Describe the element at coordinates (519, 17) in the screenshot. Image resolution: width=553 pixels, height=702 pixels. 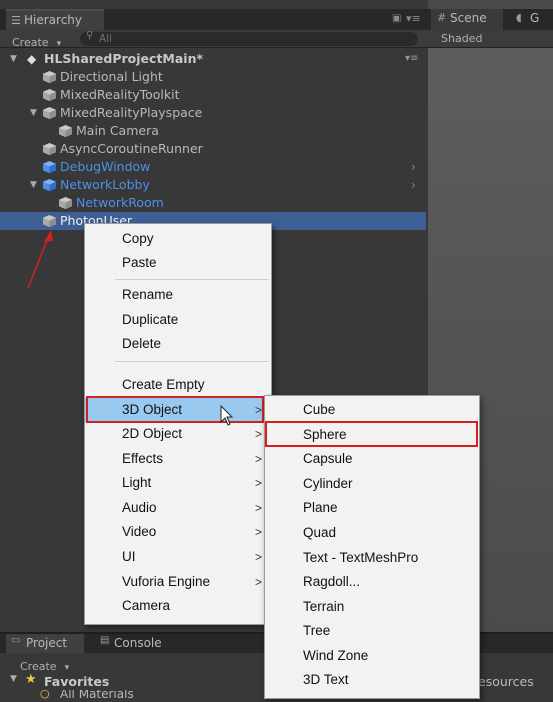
I see `game-pacman-icon: ◖` at that location.